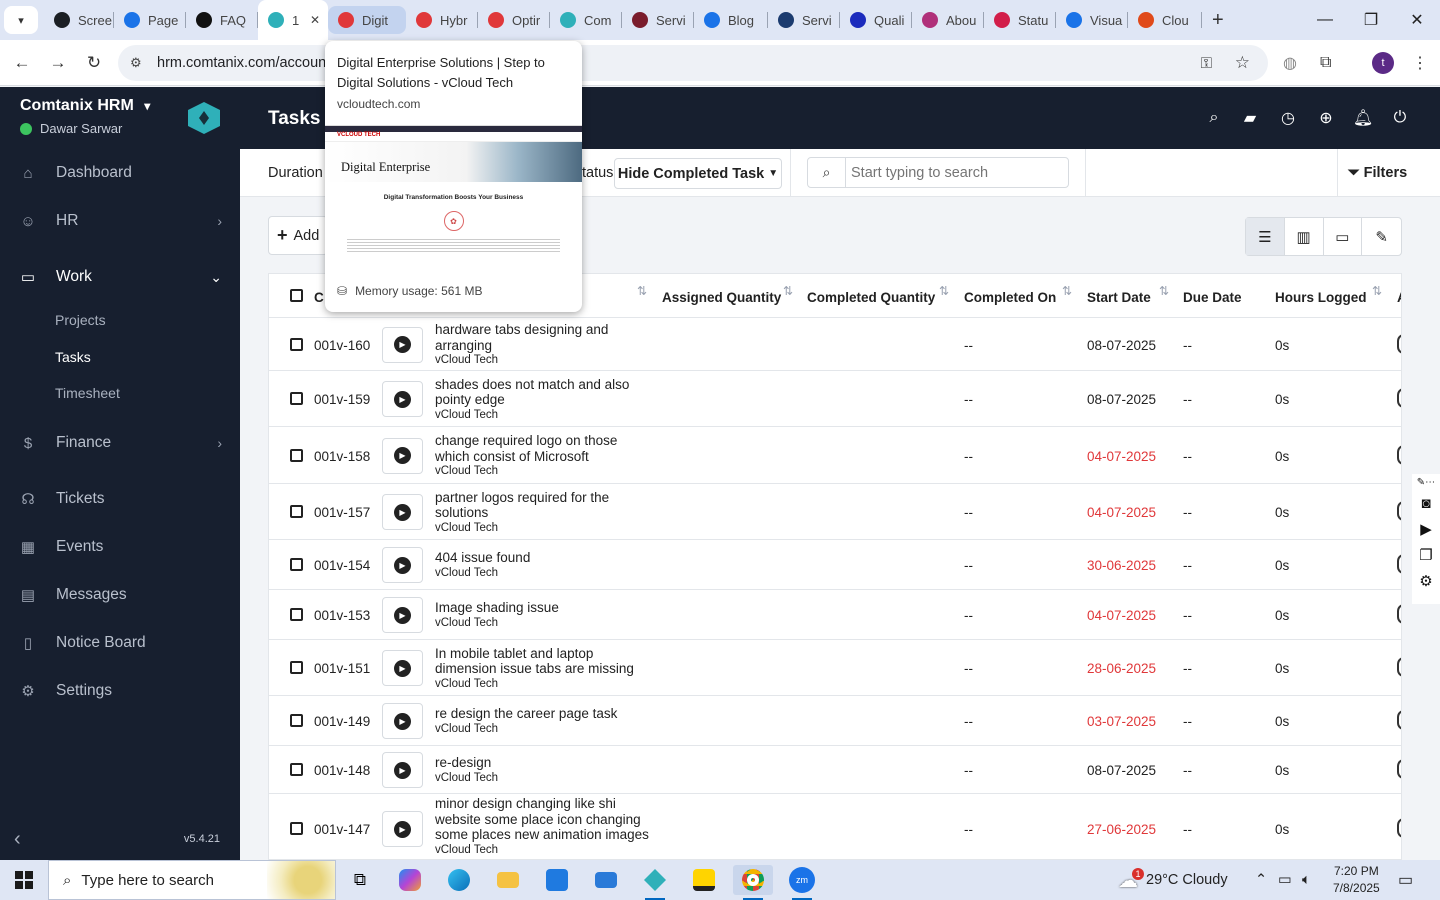  Describe the element at coordinates (1426, 482) in the screenshot. I see `more-icon: ✎⋯` at that location.